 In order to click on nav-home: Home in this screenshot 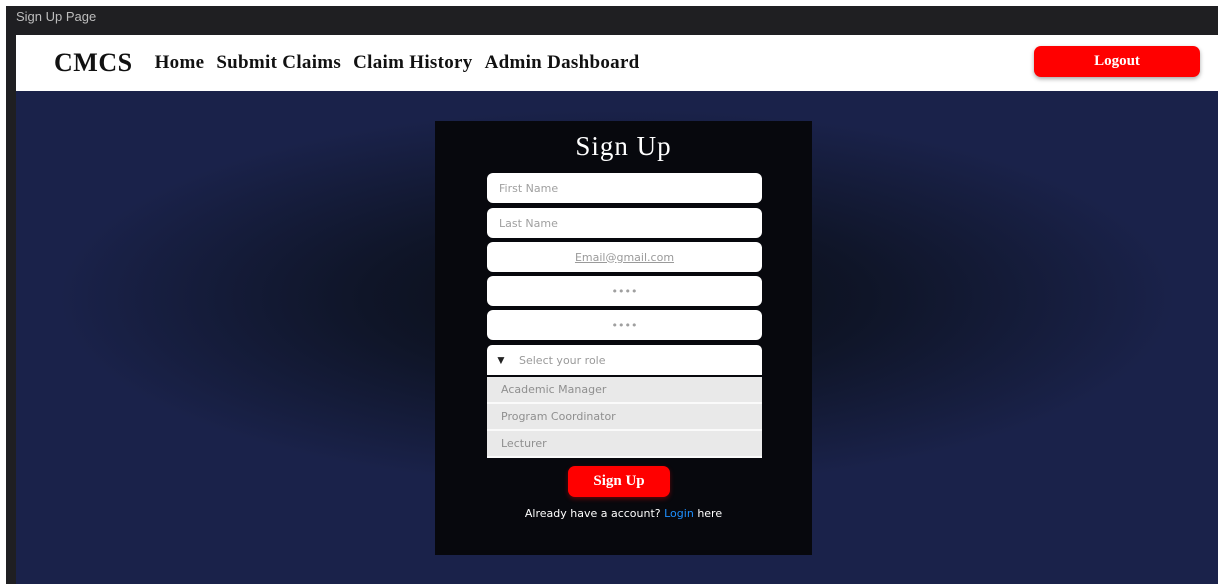, I will do `click(180, 63)`.